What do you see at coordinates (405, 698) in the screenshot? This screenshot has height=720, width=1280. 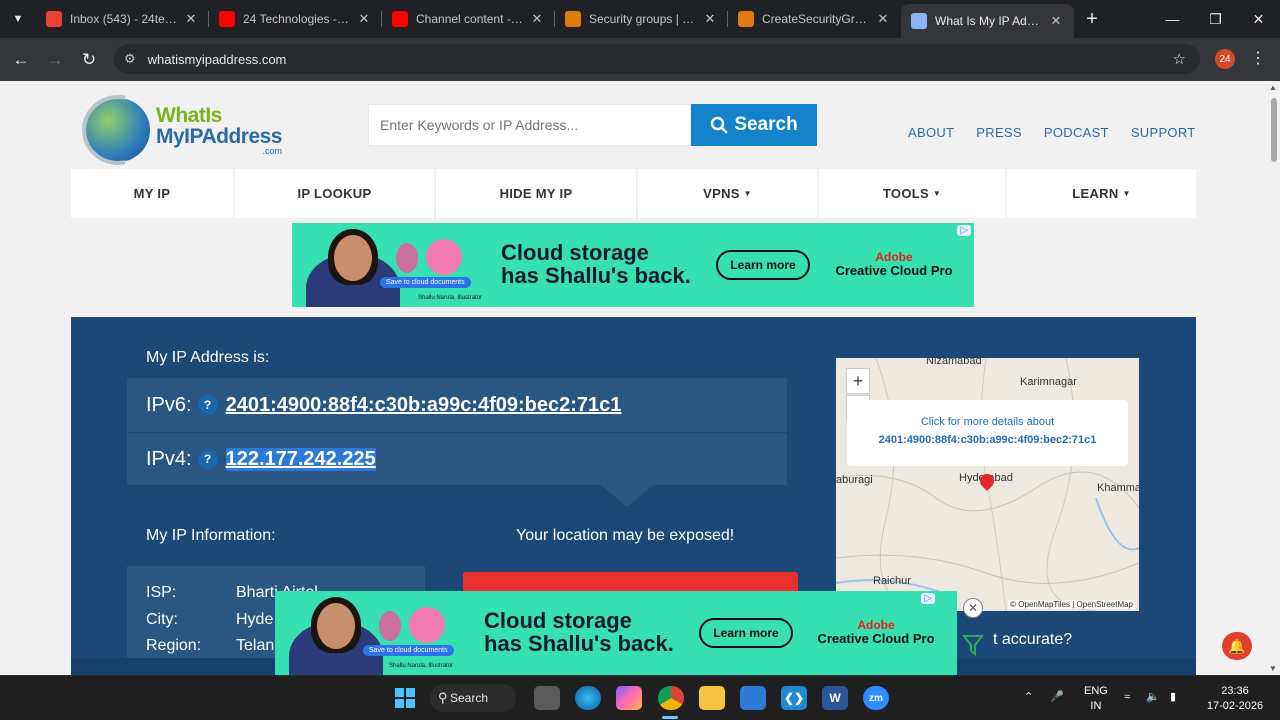 I see `start-button` at bounding box center [405, 698].